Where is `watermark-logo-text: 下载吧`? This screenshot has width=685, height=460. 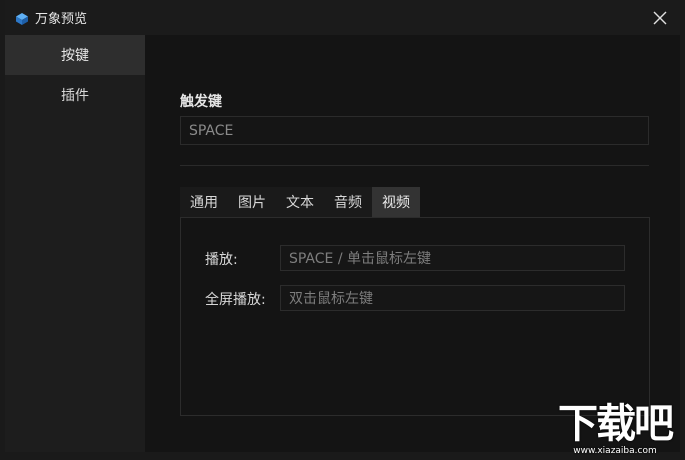 watermark-logo-text: 下载吧 is located at coordinates (616, 424).